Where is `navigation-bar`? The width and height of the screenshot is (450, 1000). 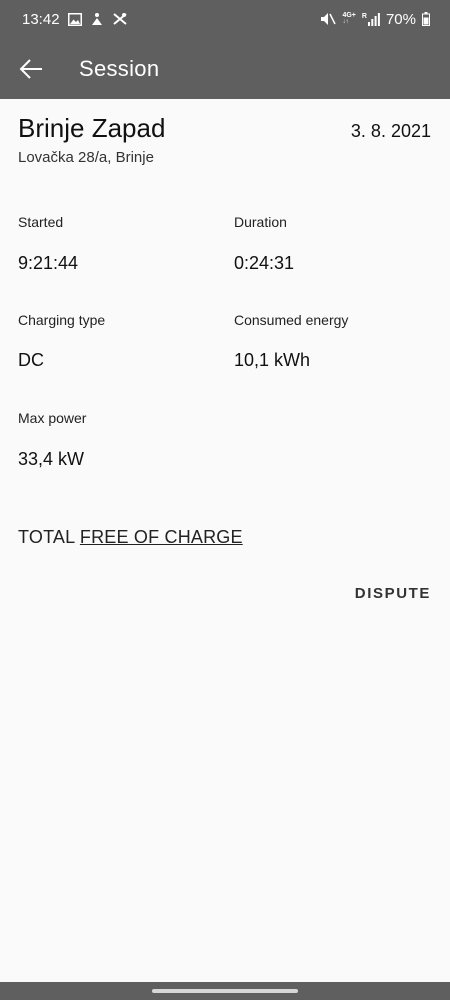 navigation-bar is located at coordinates (225, 991).